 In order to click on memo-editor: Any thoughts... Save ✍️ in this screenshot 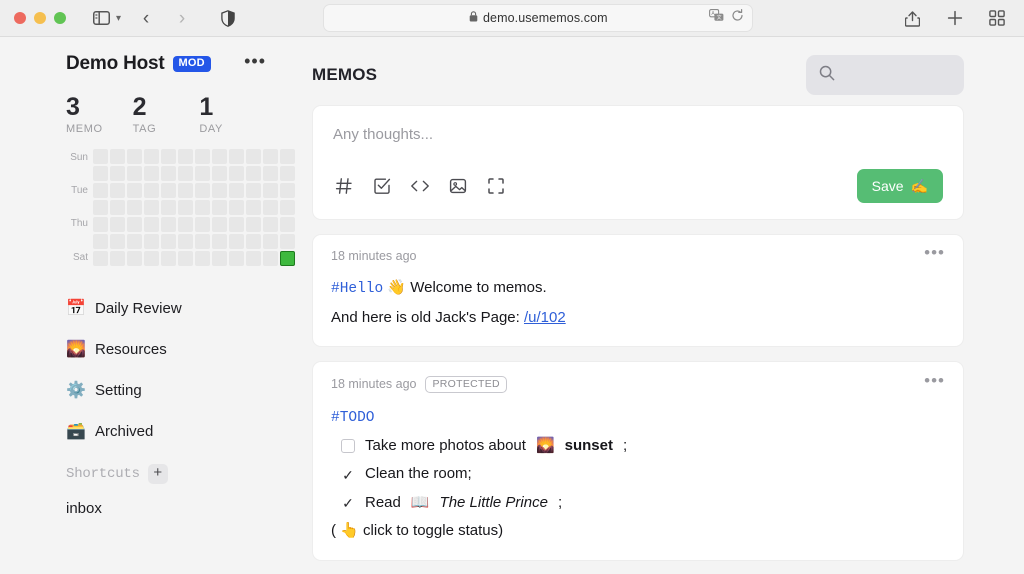, I will do `click(638, 162)`.